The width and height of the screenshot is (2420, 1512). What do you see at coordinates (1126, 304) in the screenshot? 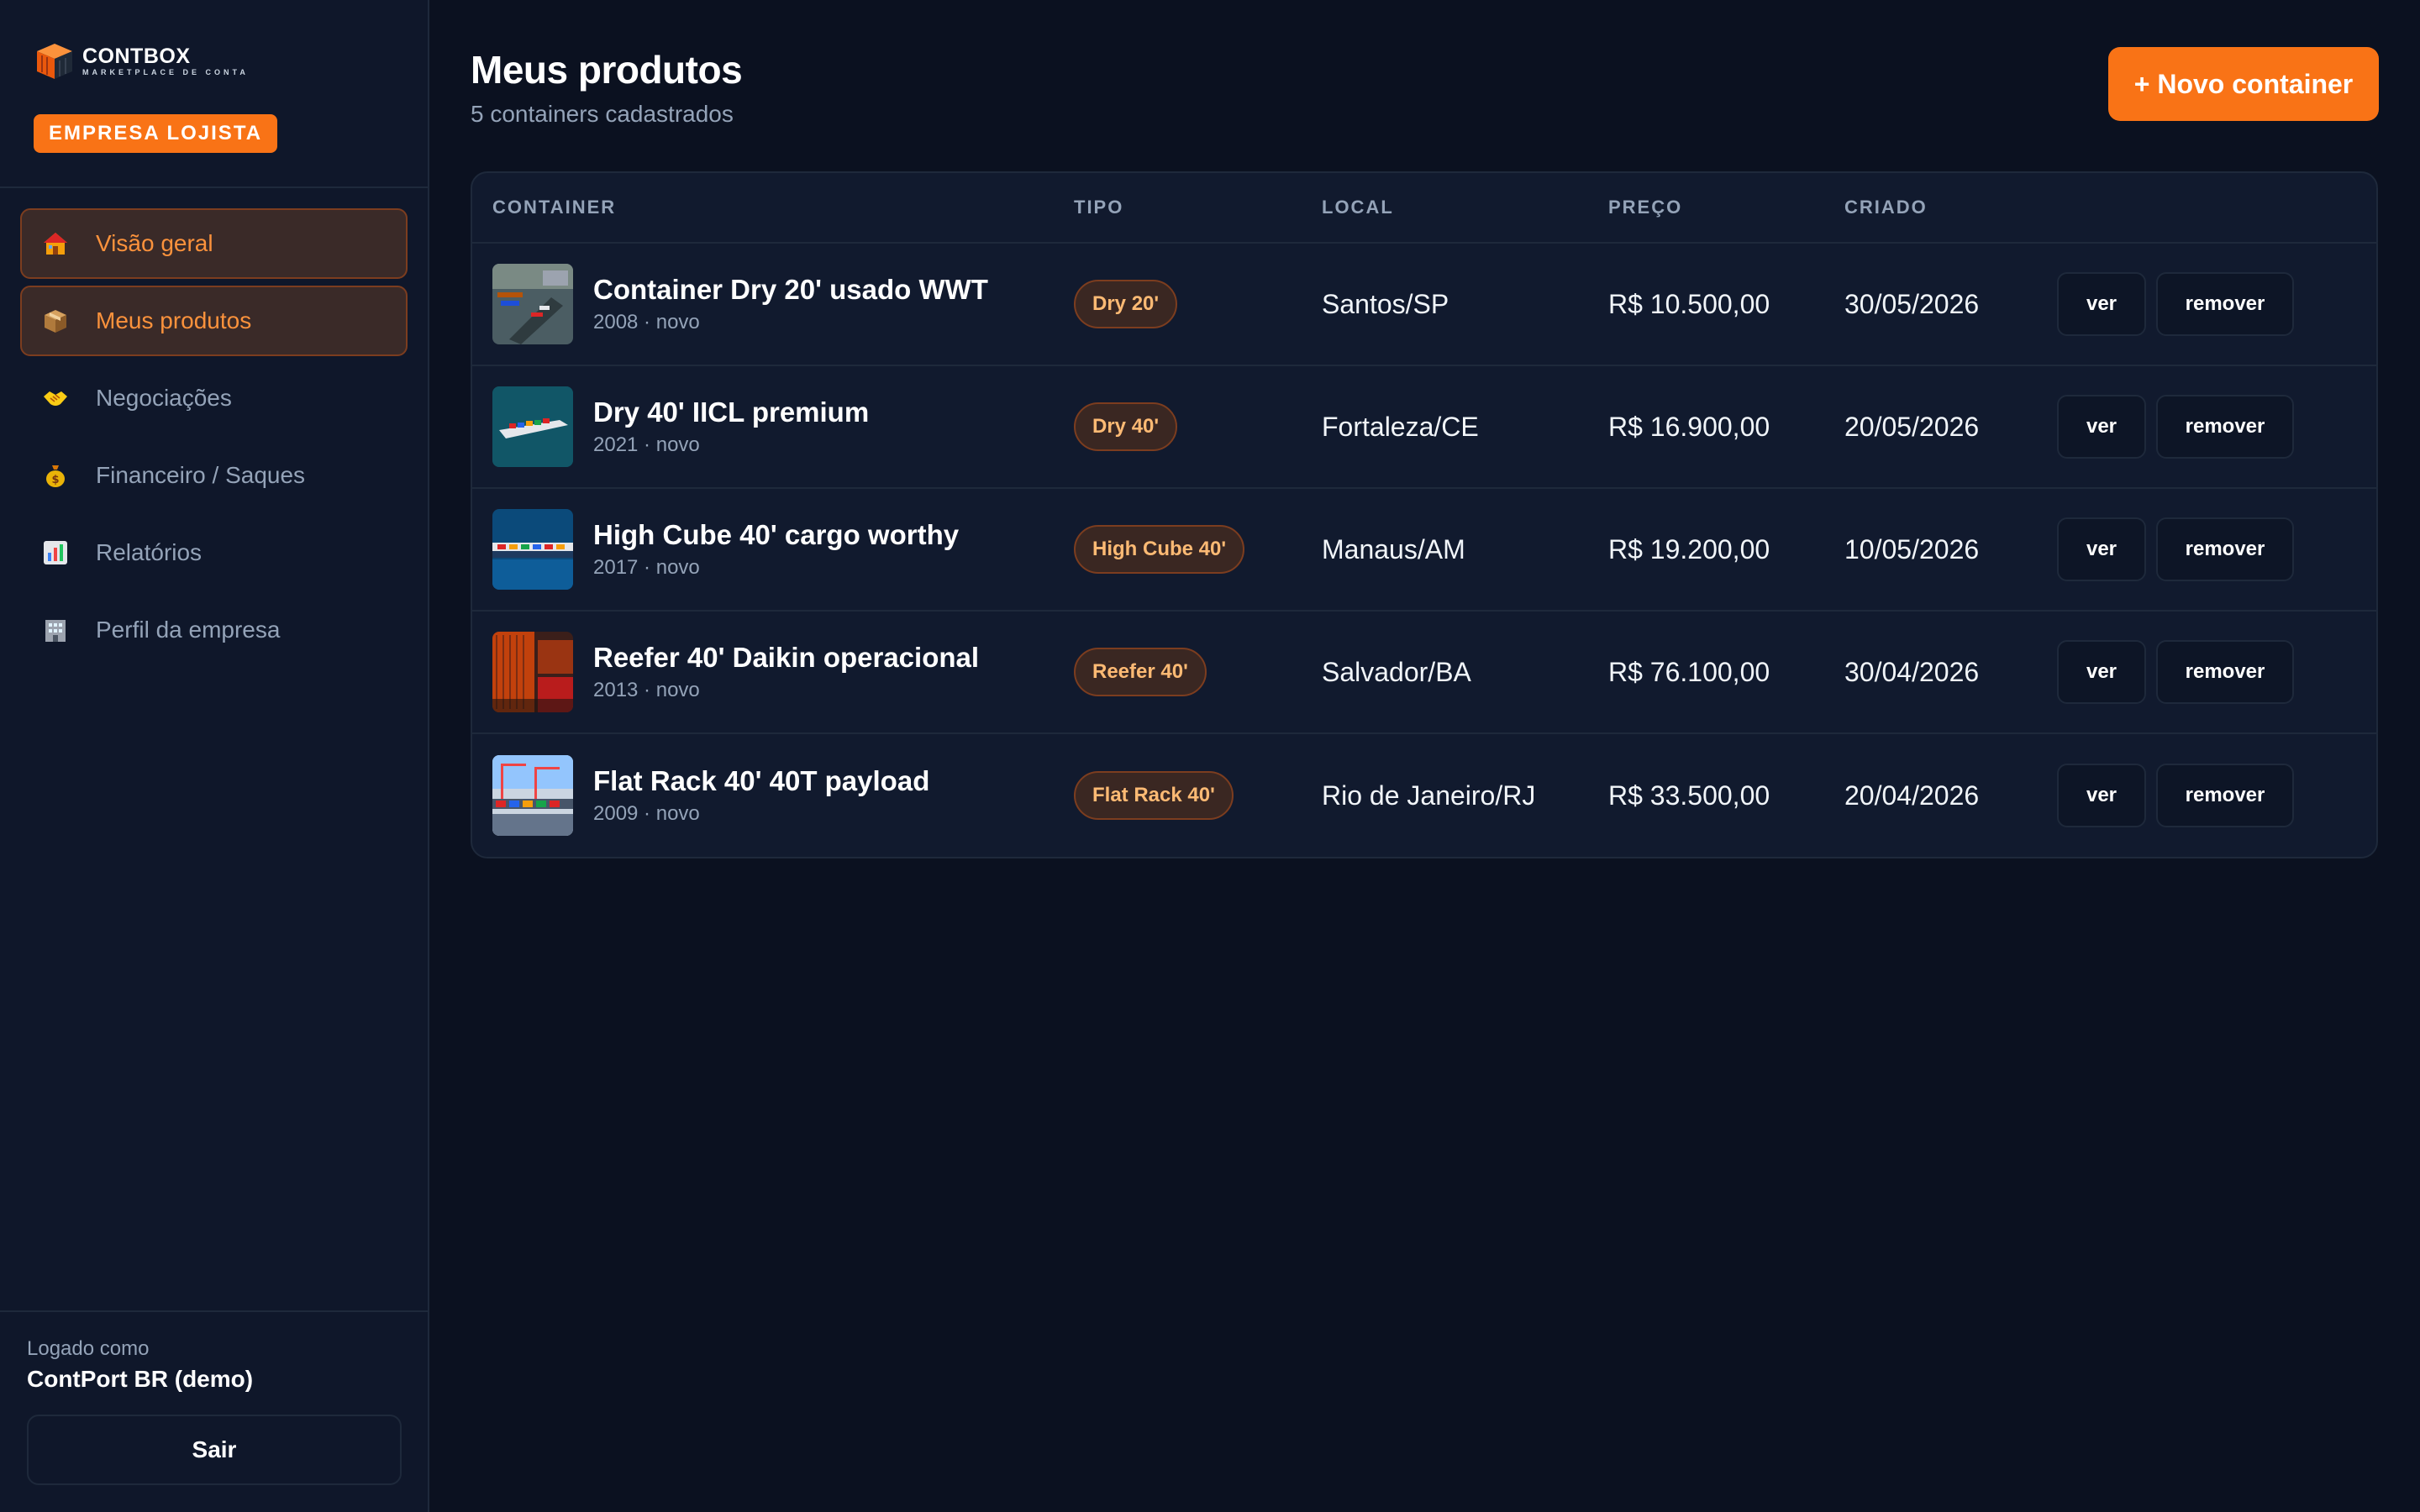
I see `type-tag: Dry 20'` at bounding box center [1126, 304].